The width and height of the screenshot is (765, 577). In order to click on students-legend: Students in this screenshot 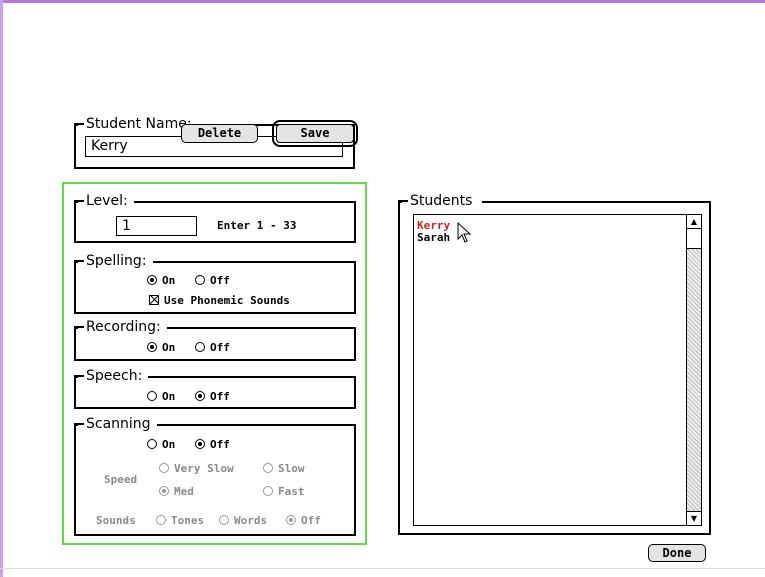, I will do `click(440, 201)`.